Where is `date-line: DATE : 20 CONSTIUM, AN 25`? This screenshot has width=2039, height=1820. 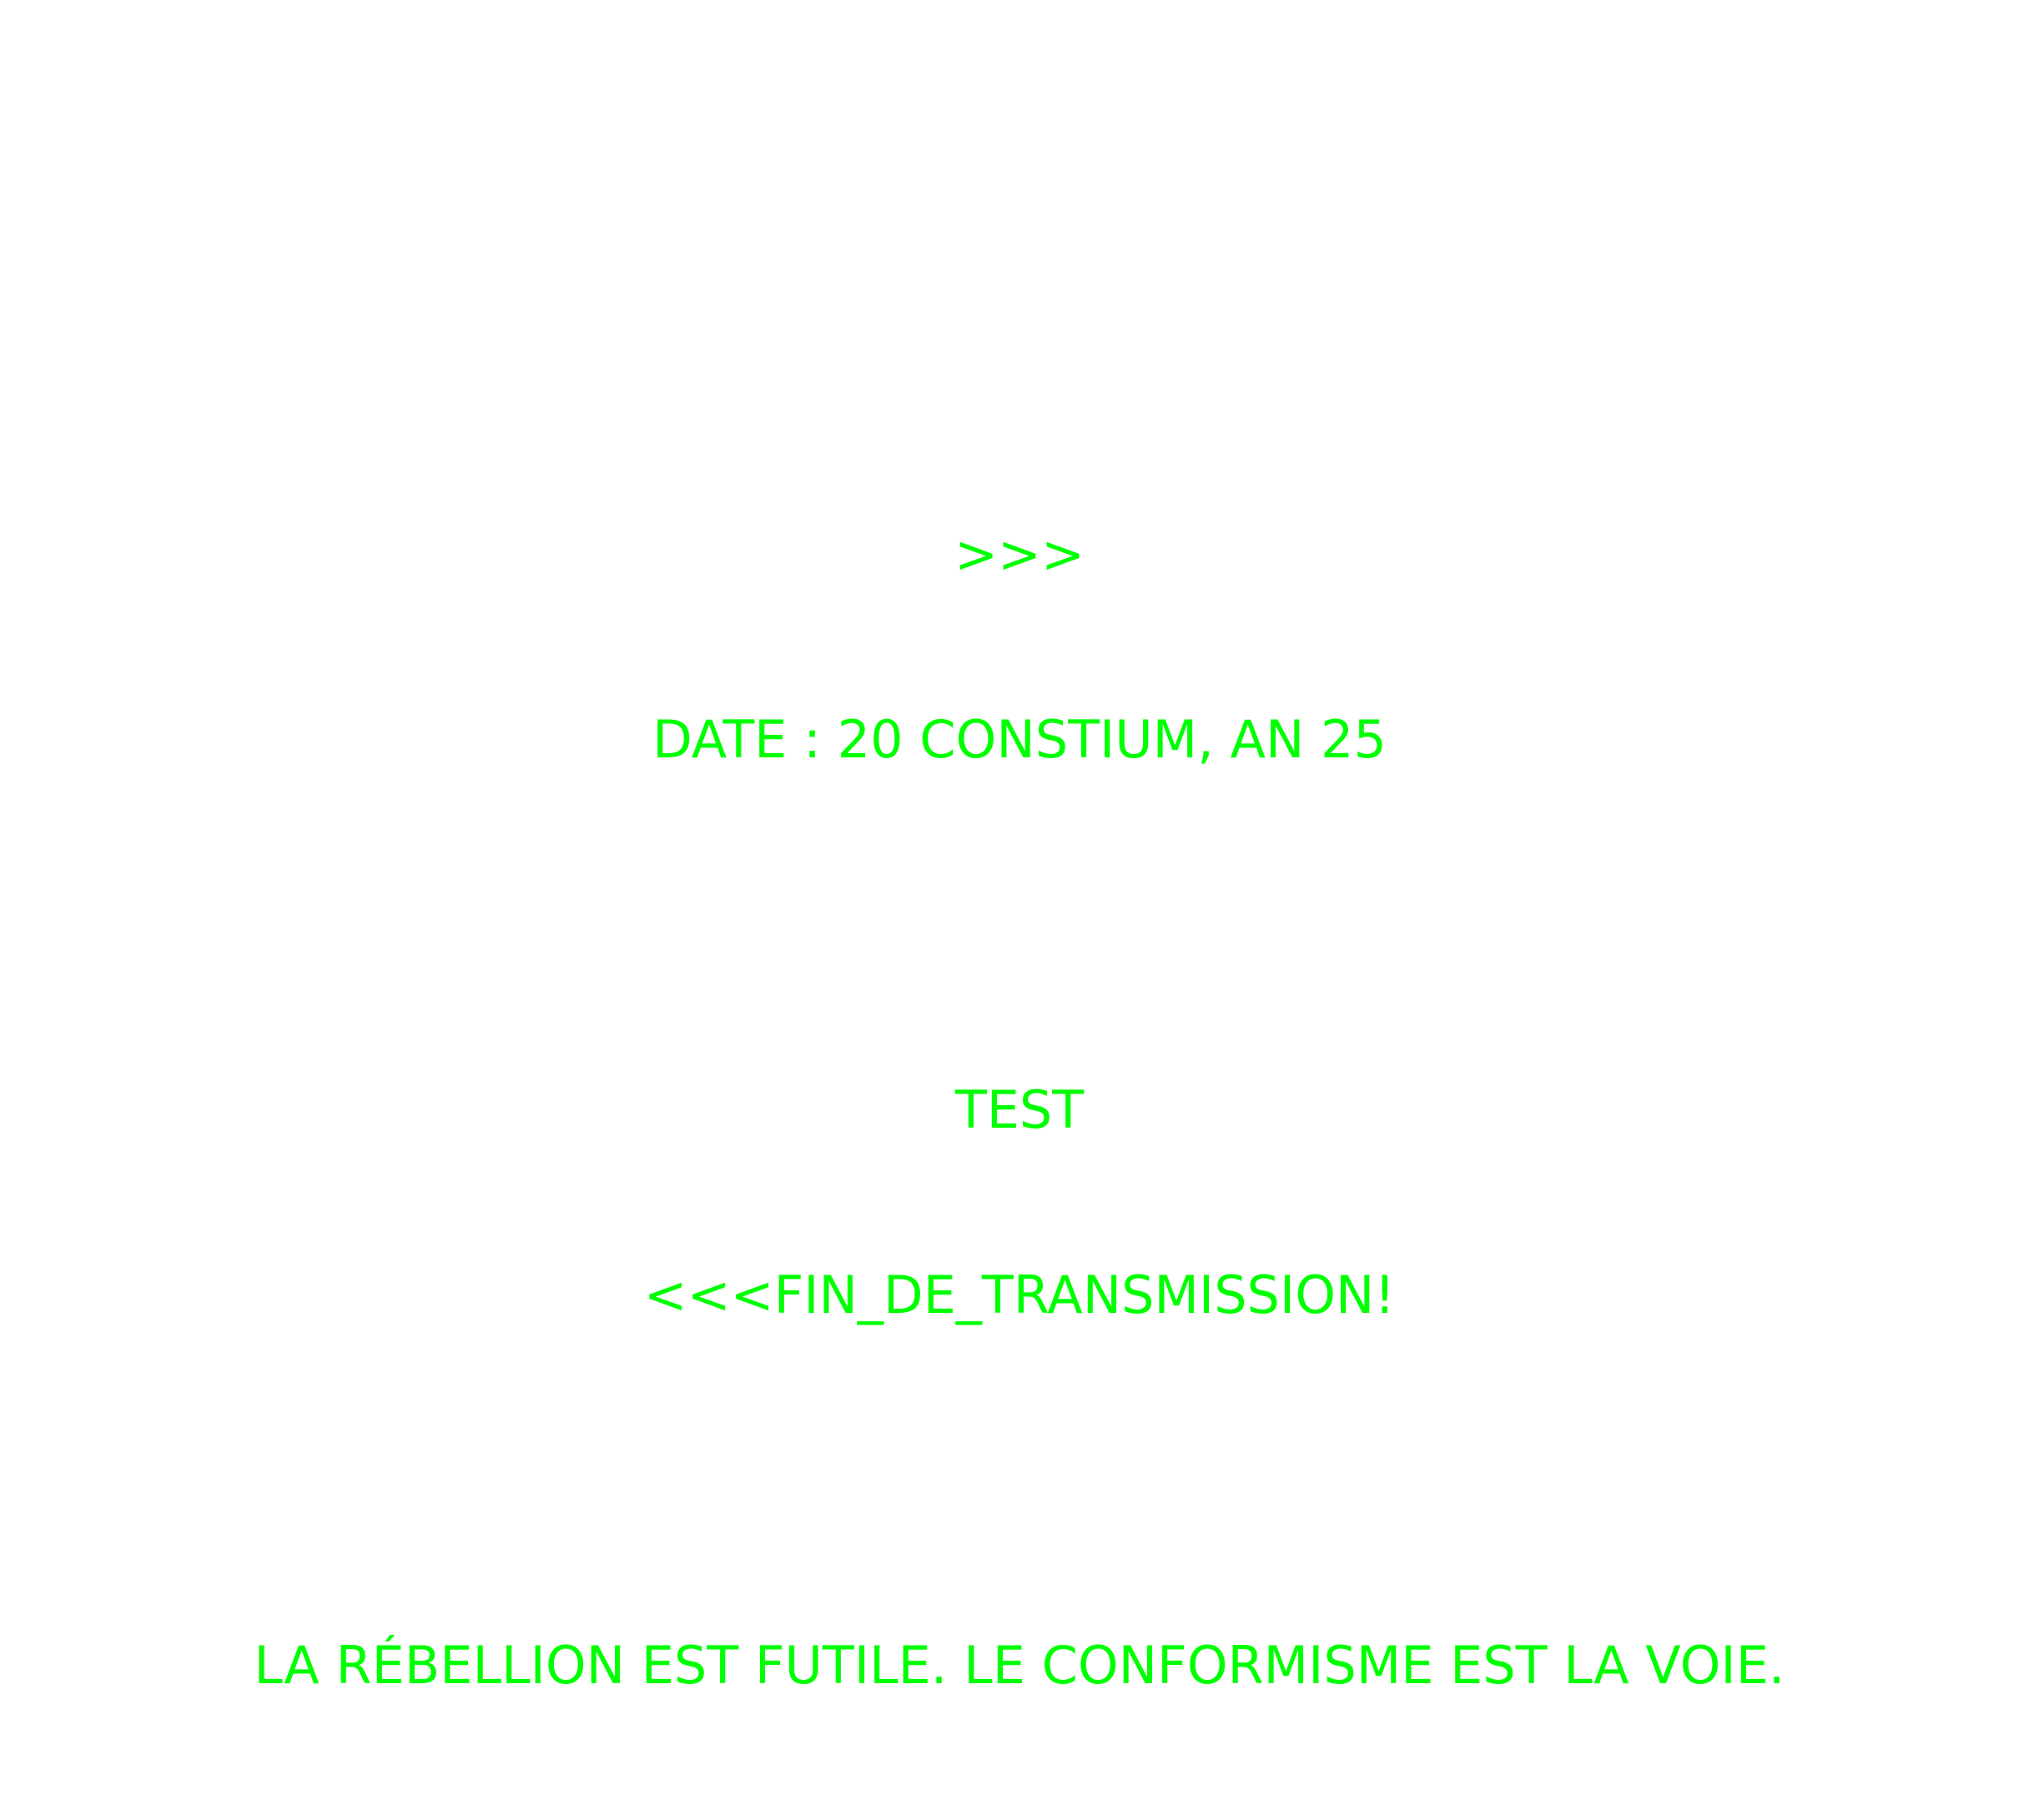 date-line: DATE : 20 CONSTIUM, AN 25 is located at coordinates (1019, 739).